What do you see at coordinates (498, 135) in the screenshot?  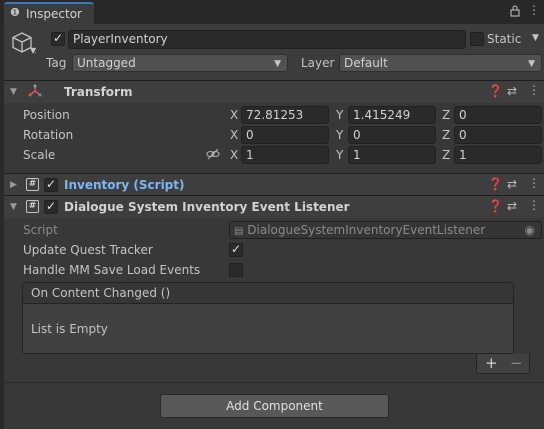 I see `rotation-z-input: 0` at bounding box center [498, 135].